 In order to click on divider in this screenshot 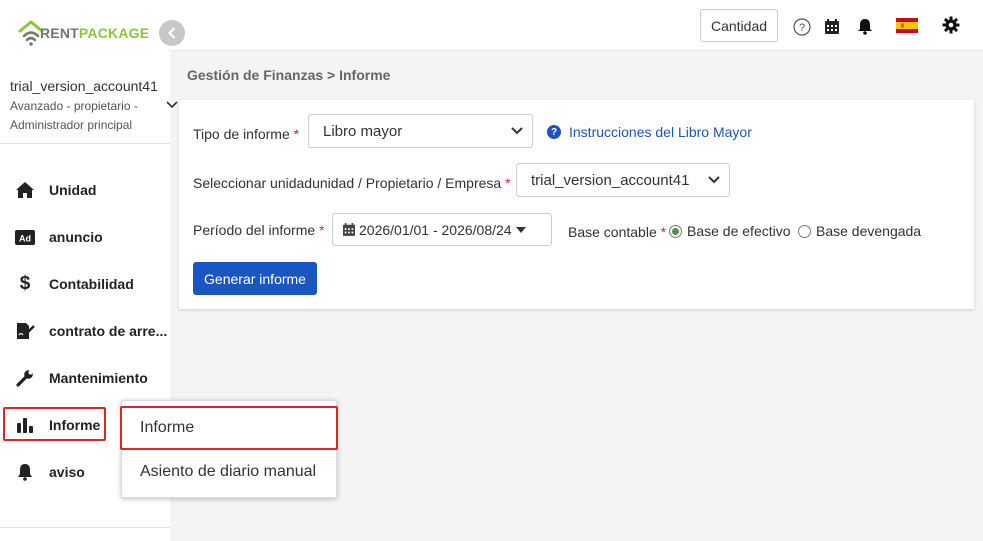, I will do `click(85, 527)`.